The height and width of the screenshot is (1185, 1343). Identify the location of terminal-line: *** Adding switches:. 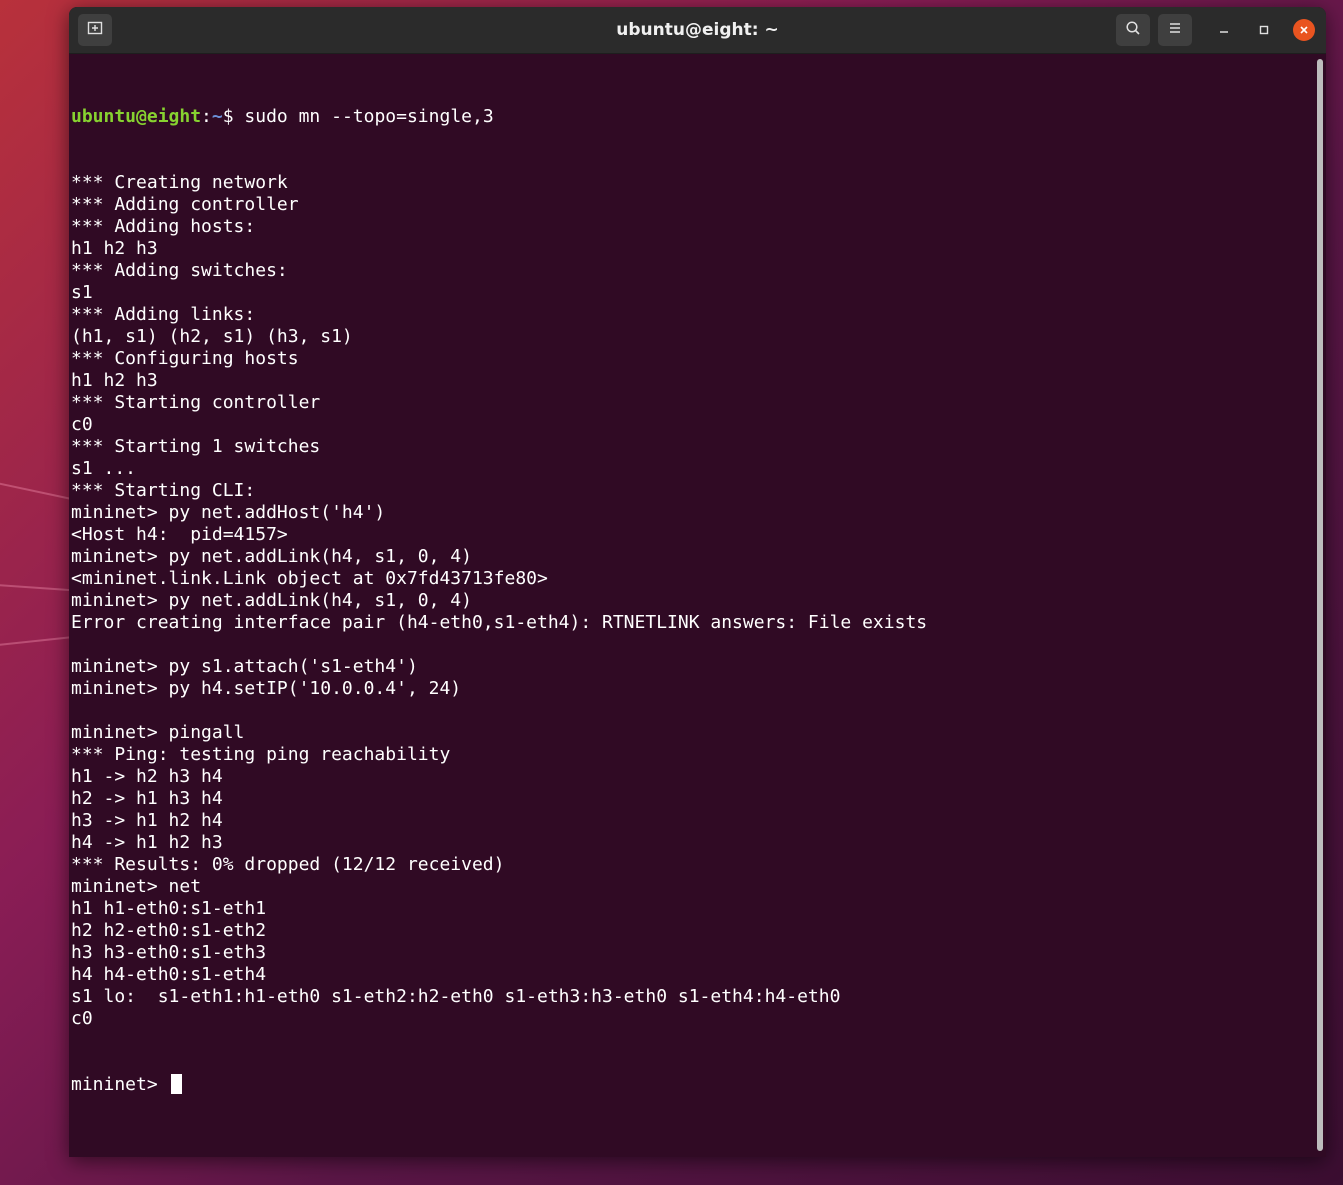
(179, 270).